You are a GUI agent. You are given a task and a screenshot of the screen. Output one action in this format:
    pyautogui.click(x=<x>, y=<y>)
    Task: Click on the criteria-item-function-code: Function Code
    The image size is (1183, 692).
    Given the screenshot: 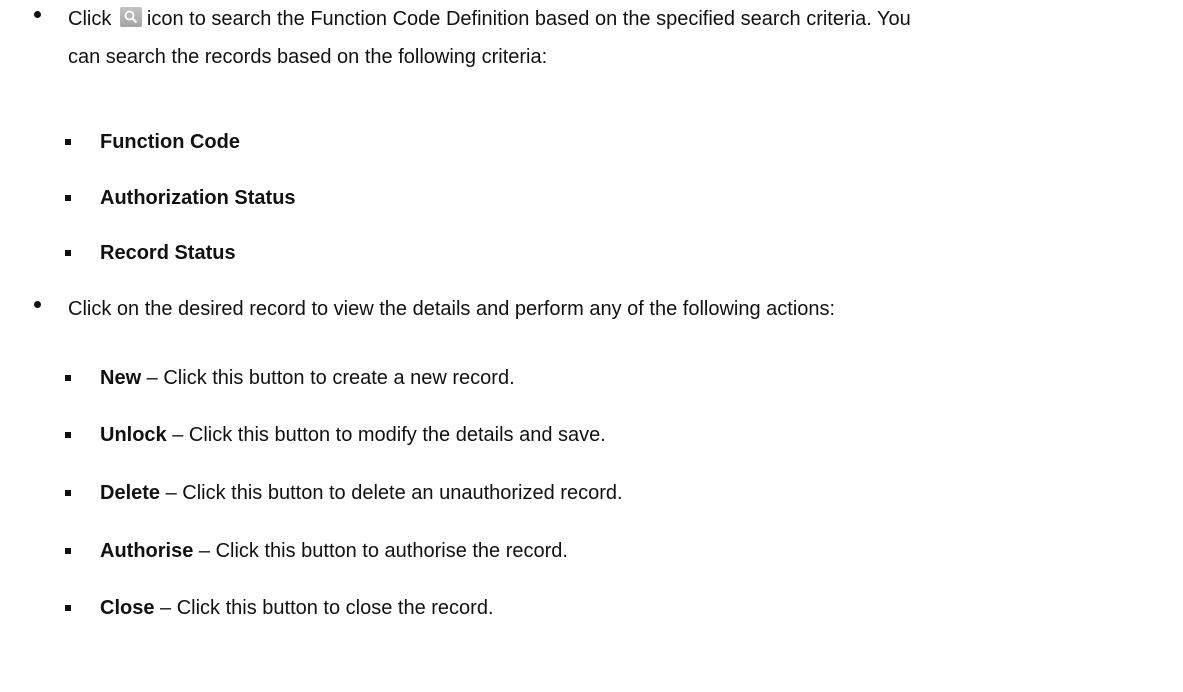 What is the action you would take?
    pyautogui.click(x=152, y=142)
    